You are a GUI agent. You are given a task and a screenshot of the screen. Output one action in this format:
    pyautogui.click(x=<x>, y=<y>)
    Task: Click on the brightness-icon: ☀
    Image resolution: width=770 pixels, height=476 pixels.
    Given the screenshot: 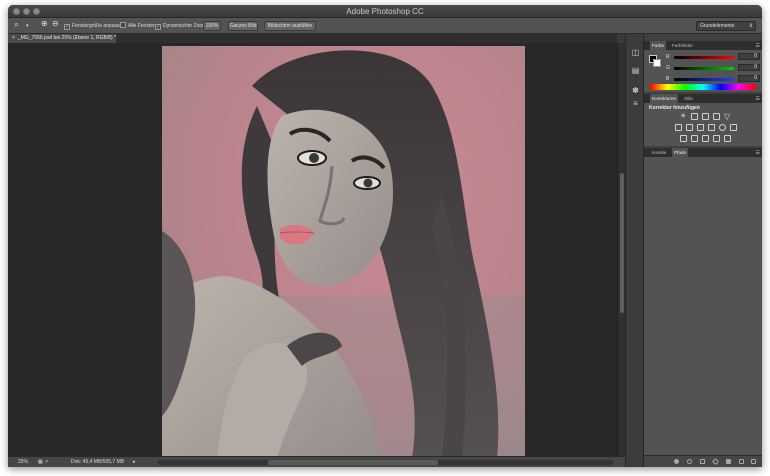 What is the action you would take?
    pyautogui.click(x=683, y=116)
    